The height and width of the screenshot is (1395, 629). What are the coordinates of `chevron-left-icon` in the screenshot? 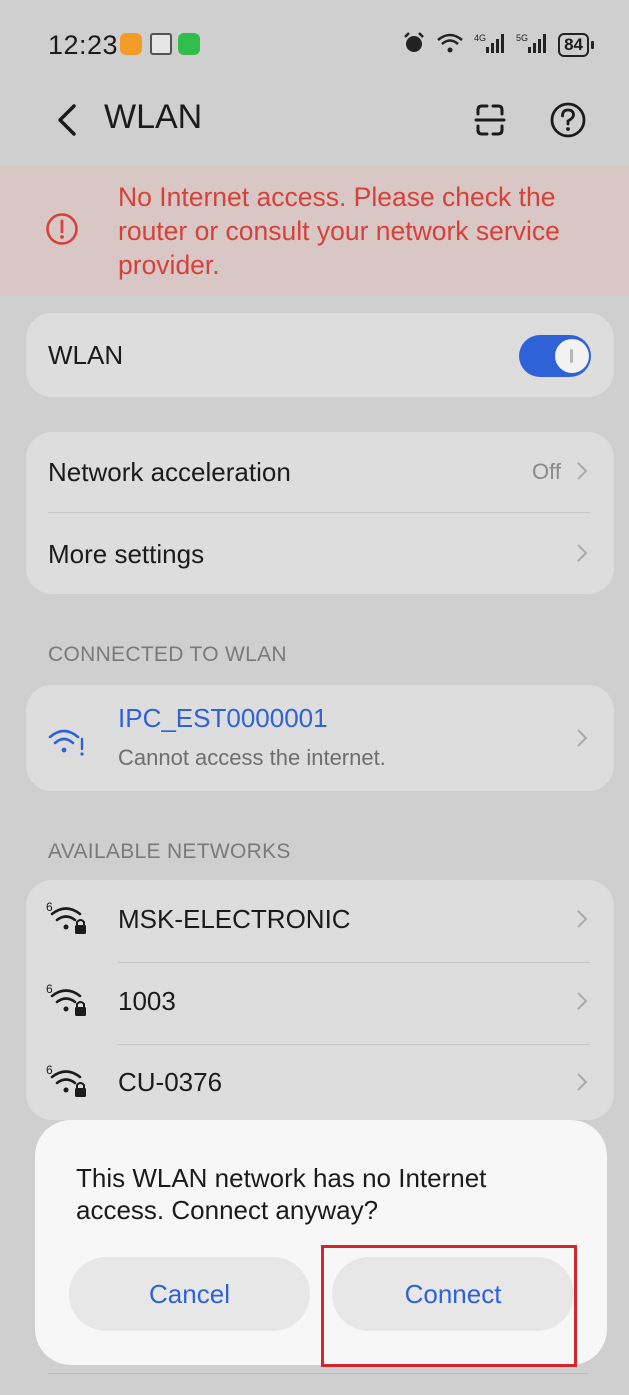 It's located at (67, 120).